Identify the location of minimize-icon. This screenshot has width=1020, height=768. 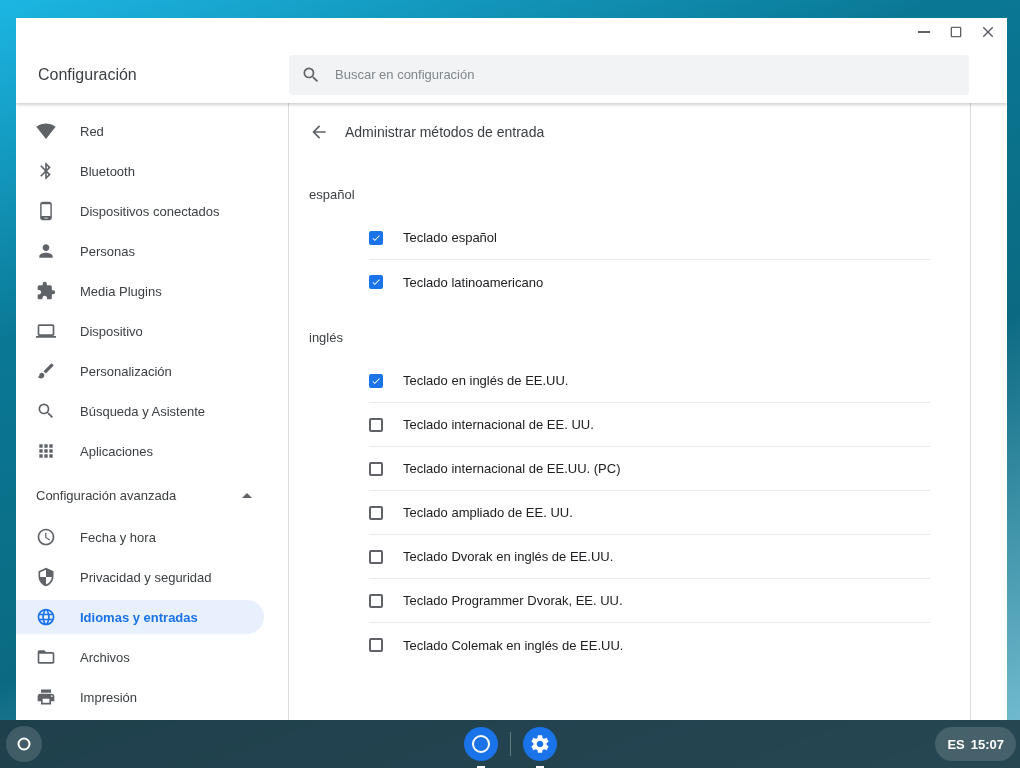
(924, 32).